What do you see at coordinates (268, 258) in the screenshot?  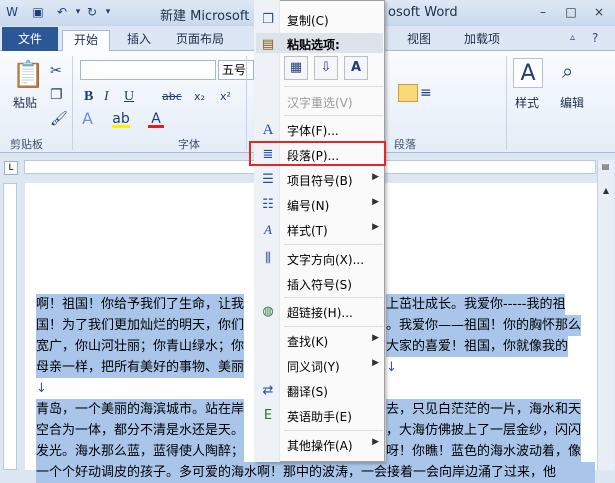 I see `text-direction-icon: ⫼` at bounding box center [268, 258].